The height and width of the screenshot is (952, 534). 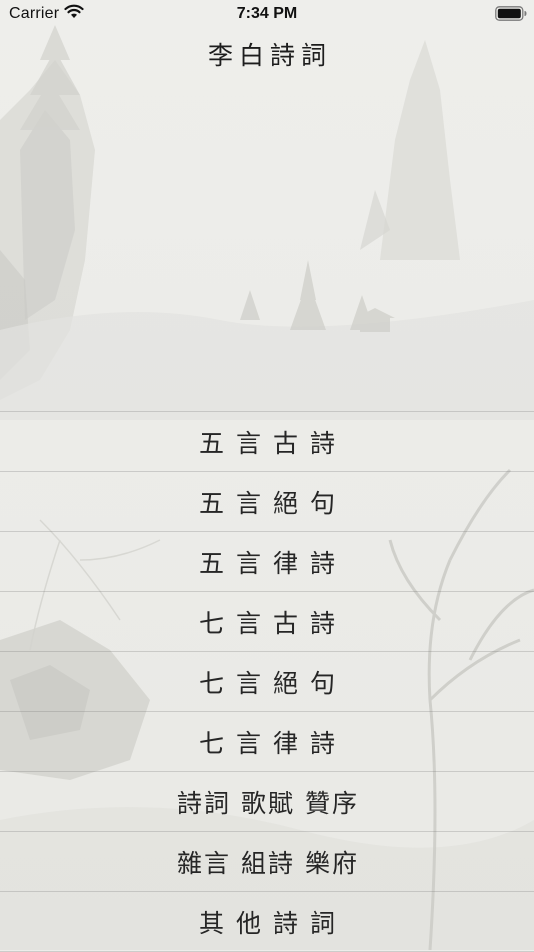 I want to click on list-item-label: 詩詞 歌賦 贊序, so click(x=268, y=803).